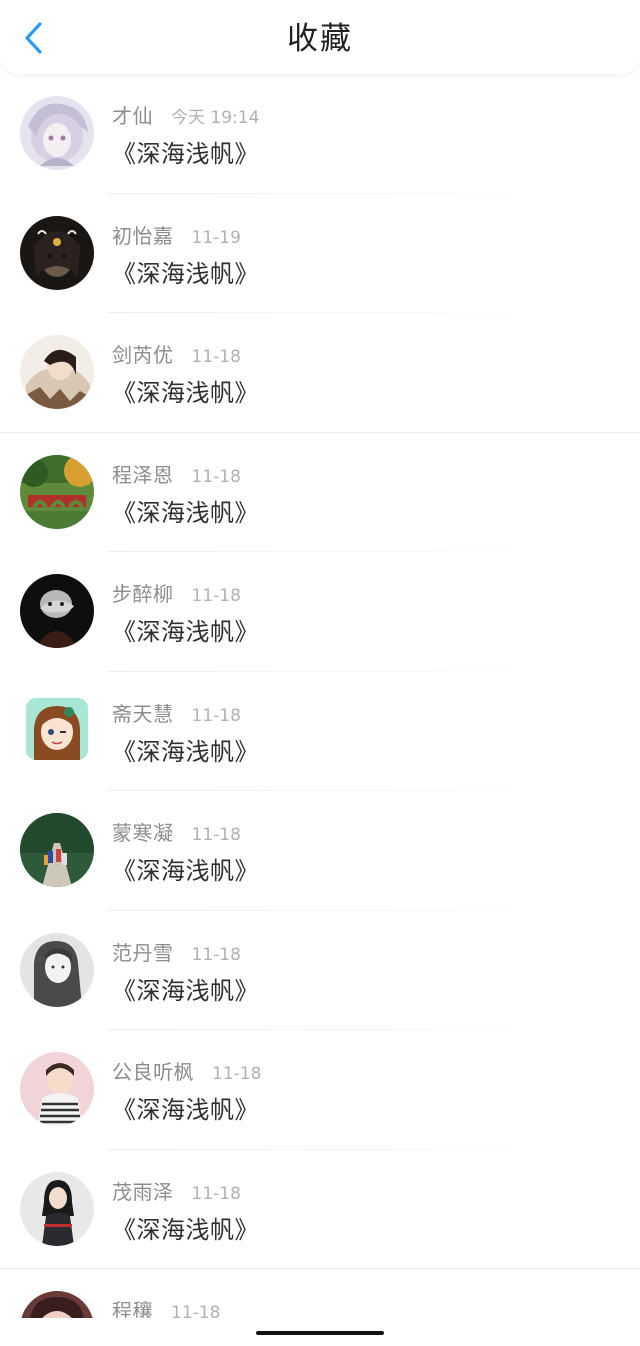 The width and height of the screenshot is (640, 1346). I want to click on user-name: 范丹雪, so click(143, 952).